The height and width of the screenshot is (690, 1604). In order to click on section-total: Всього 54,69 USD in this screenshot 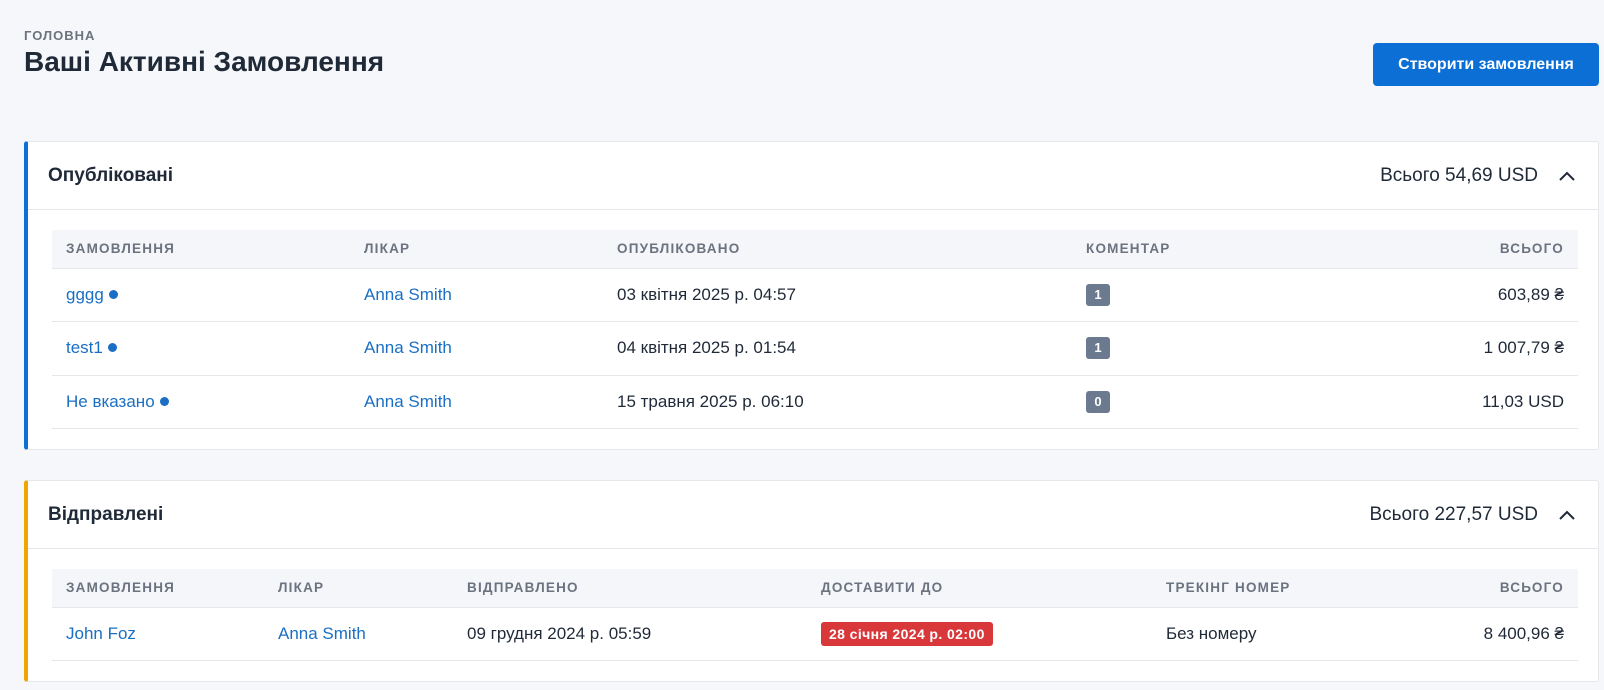, I will do `click(1459, 175)`.